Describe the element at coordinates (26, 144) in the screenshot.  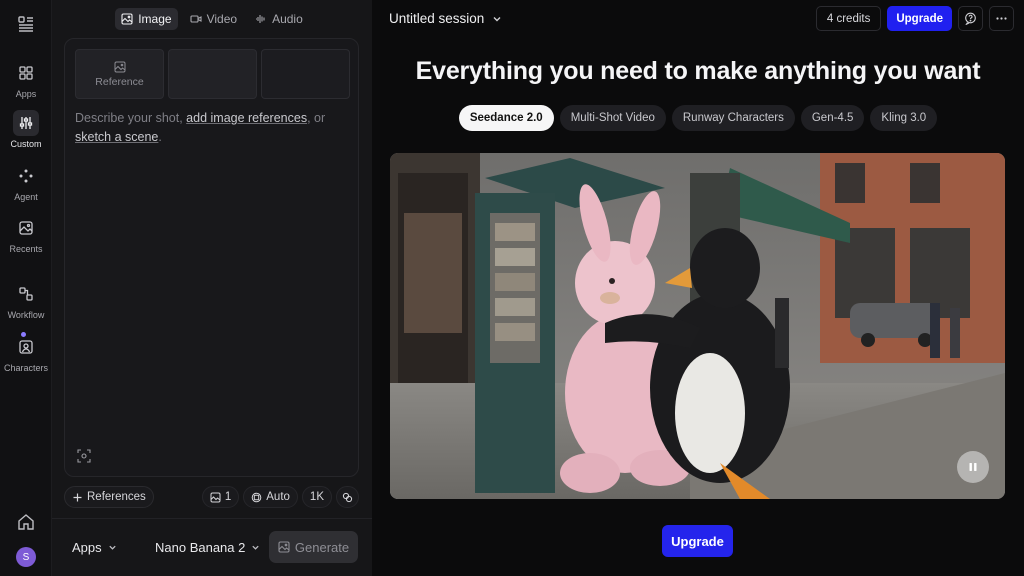
I see `rail-label-custom: Custom` at that location.